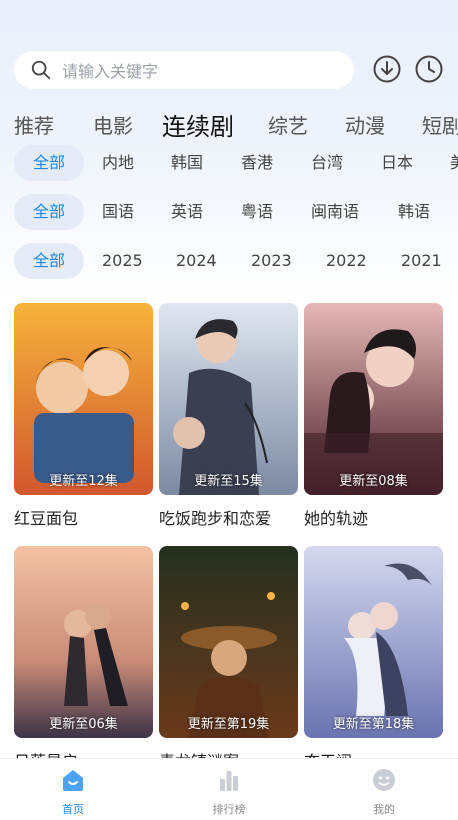 This screenshot has height=820, width=458. I want to click on poster-image: 更新至06集, so click(83, 642).